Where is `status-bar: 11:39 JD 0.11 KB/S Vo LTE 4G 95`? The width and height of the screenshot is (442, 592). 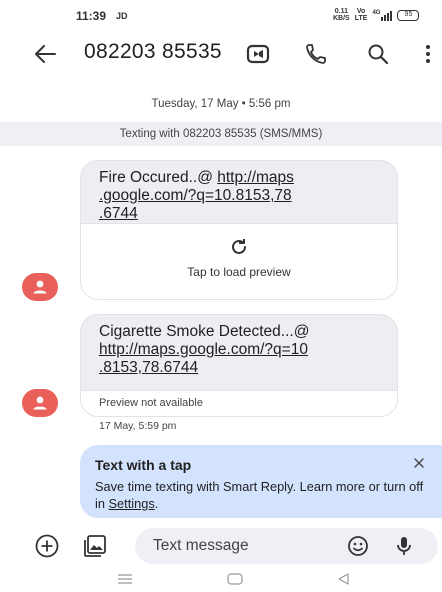 status-bar: 11:39 JD 0.11 KB/S Vo LTE 4G 95 is located at coordinates (221, 17).